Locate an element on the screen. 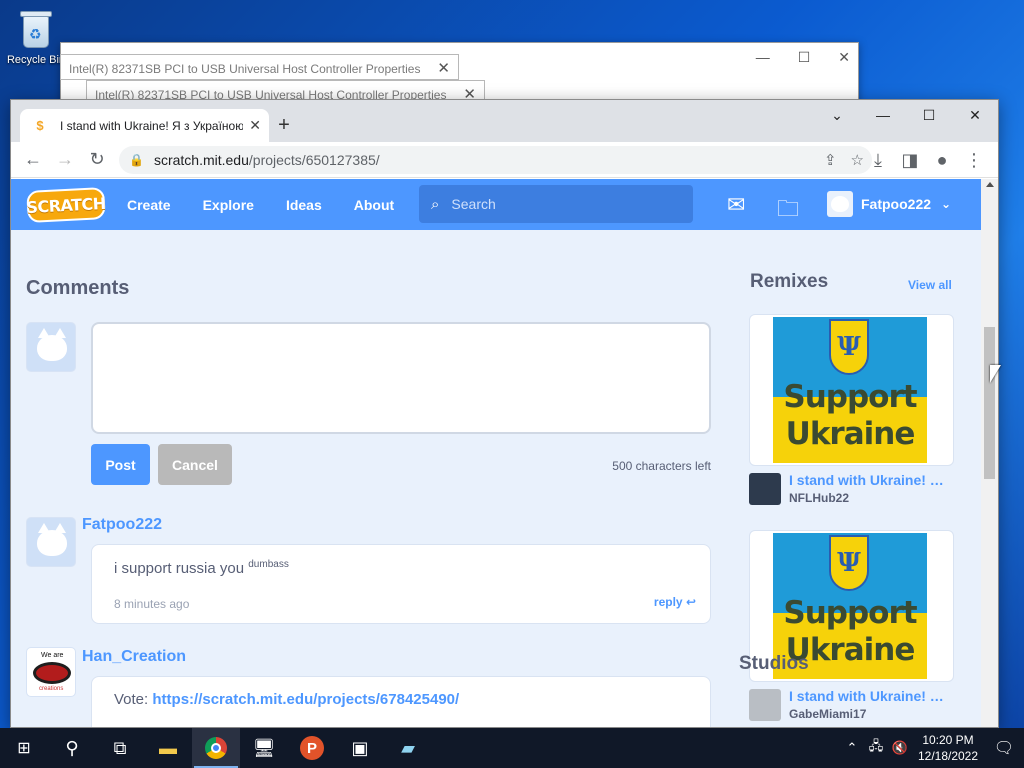 The image size is (1024, 768). cancel-button: Cancel is located at coordinates (195, 464).